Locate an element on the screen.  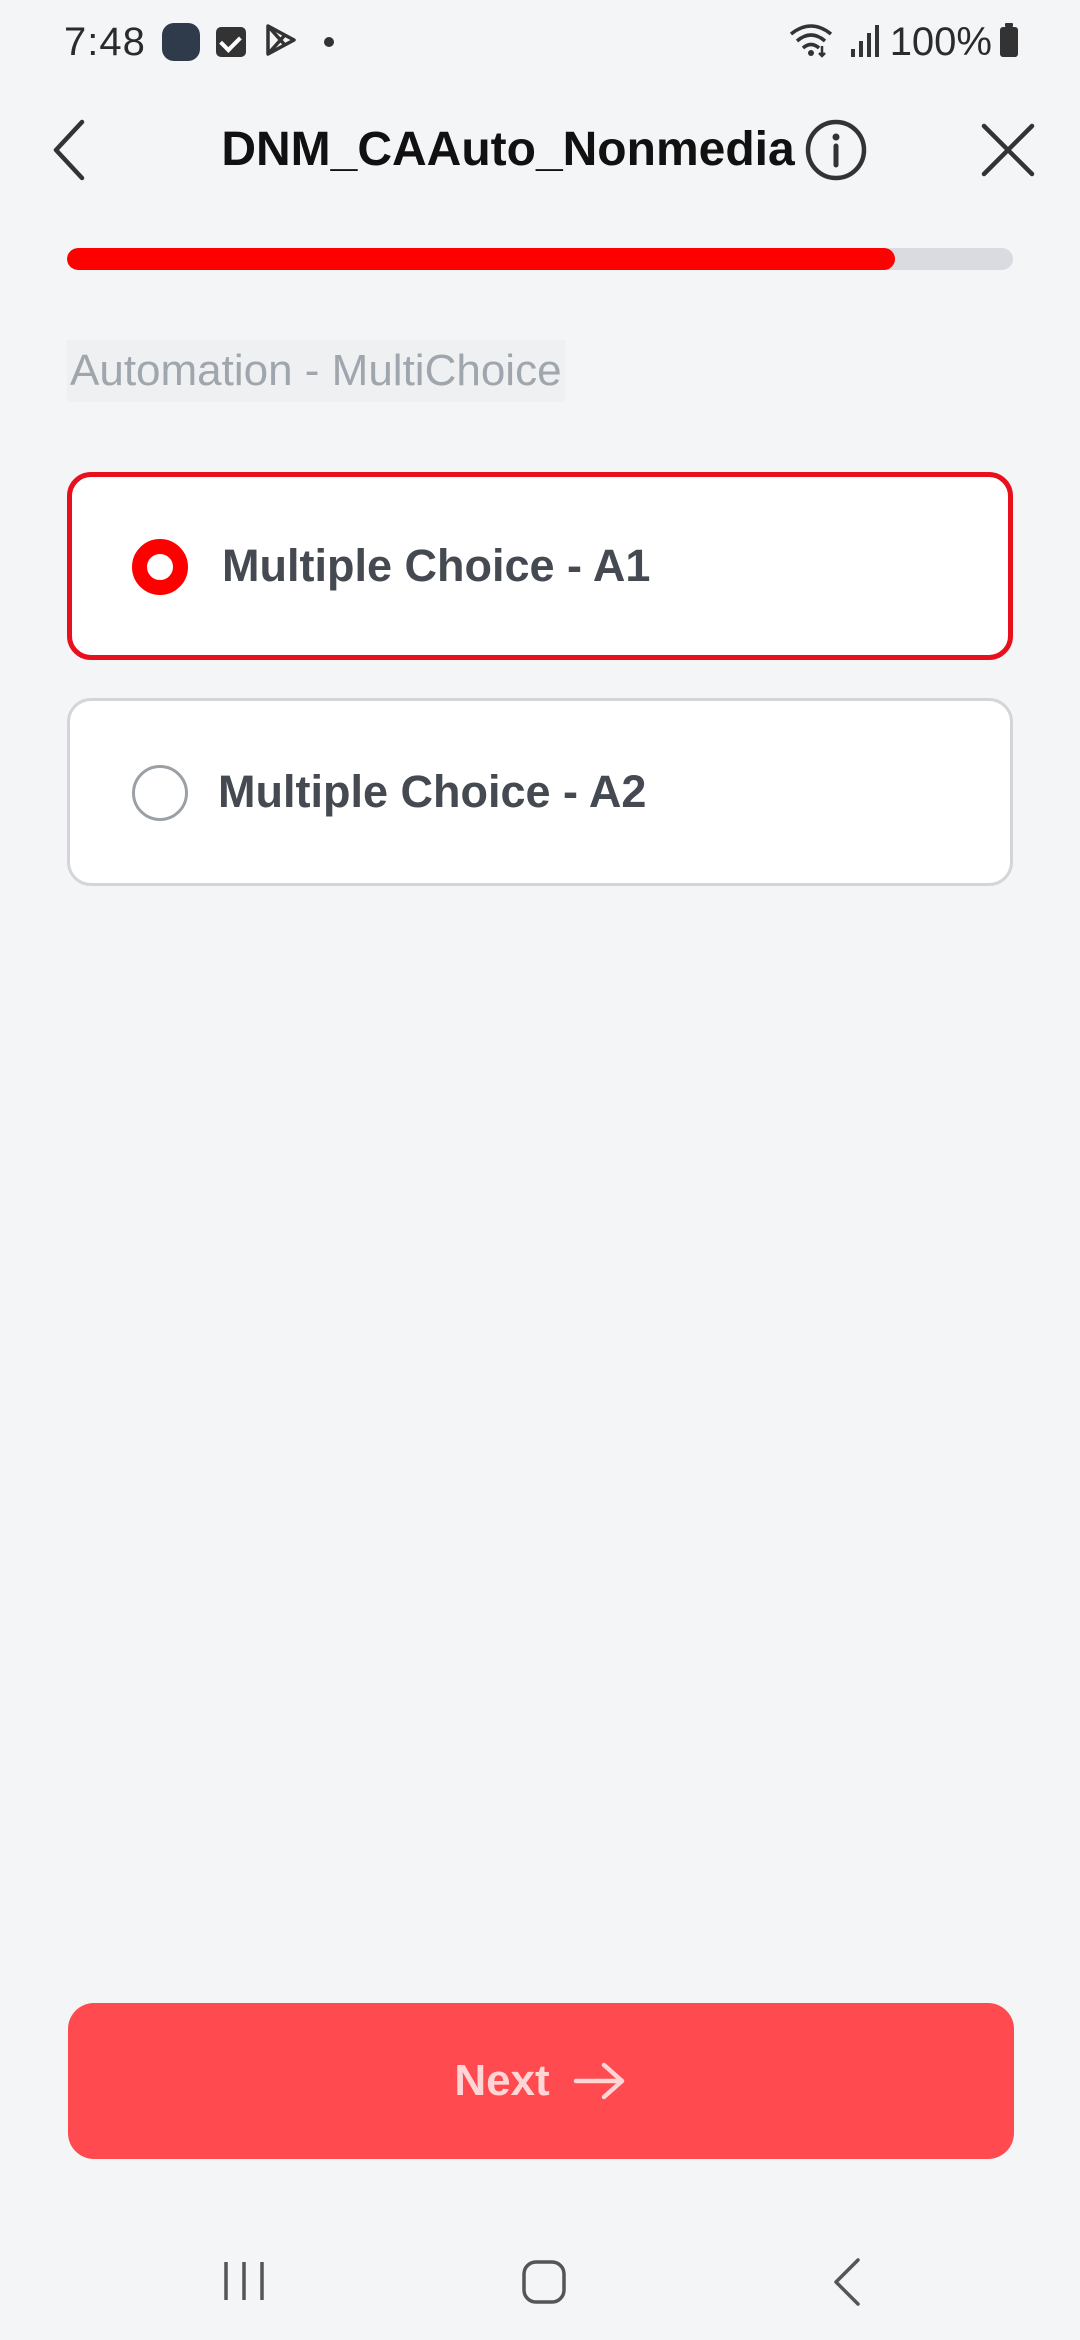
check-icon is located at coordinates (230, 42).